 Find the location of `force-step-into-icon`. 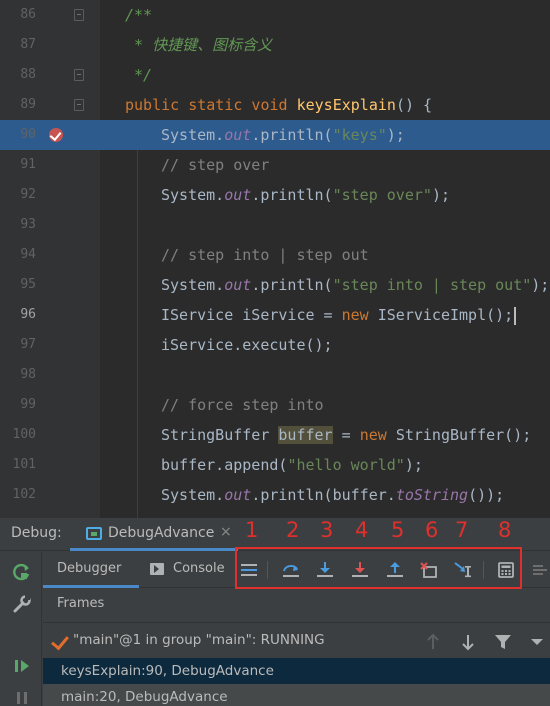

force-step-into-icon is located at coordinates (360, 570).